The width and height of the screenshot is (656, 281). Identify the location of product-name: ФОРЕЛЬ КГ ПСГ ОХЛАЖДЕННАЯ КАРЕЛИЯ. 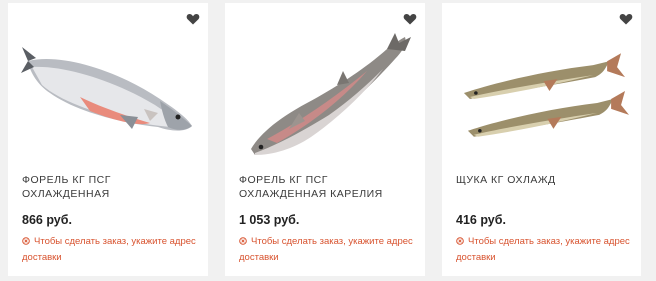
(327, 187).